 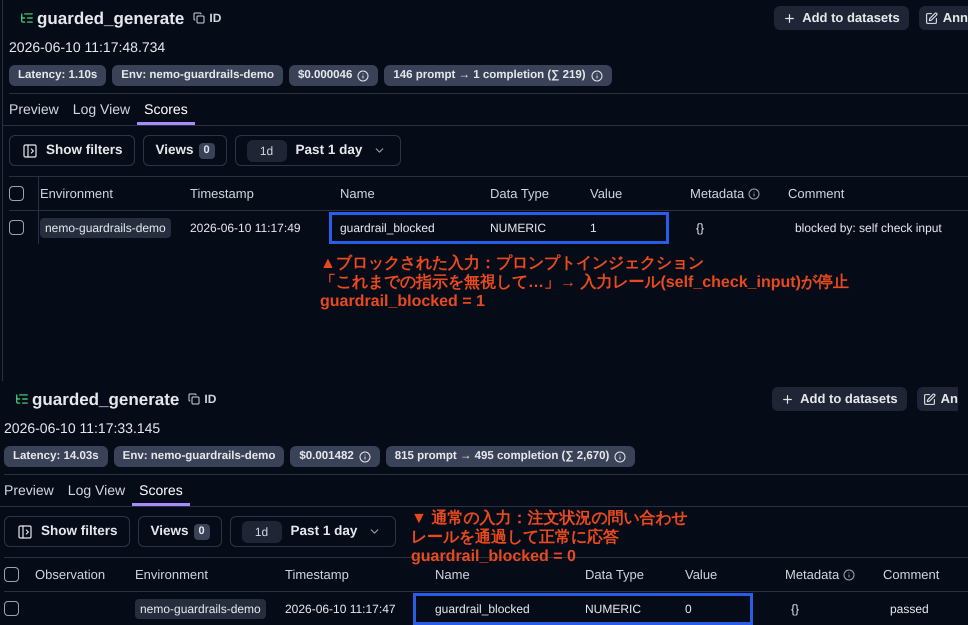 What do you see at coordinates (549, 518) in the screenshot?
I see `annotation-line: ▼ 通常の入力：注文状況の問い合わせ` at bounding box center [549, 518].